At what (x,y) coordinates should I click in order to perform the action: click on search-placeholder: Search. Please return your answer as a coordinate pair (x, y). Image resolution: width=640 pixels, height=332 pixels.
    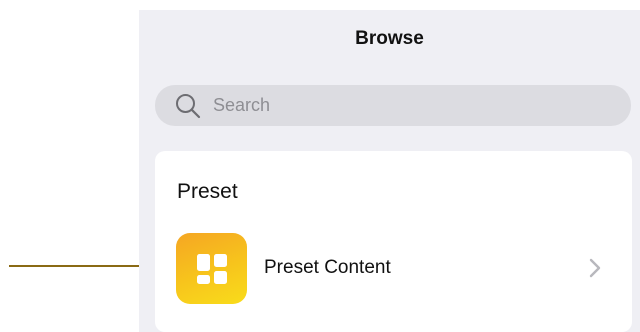
    Looking at the image, I should click on (242, 105).